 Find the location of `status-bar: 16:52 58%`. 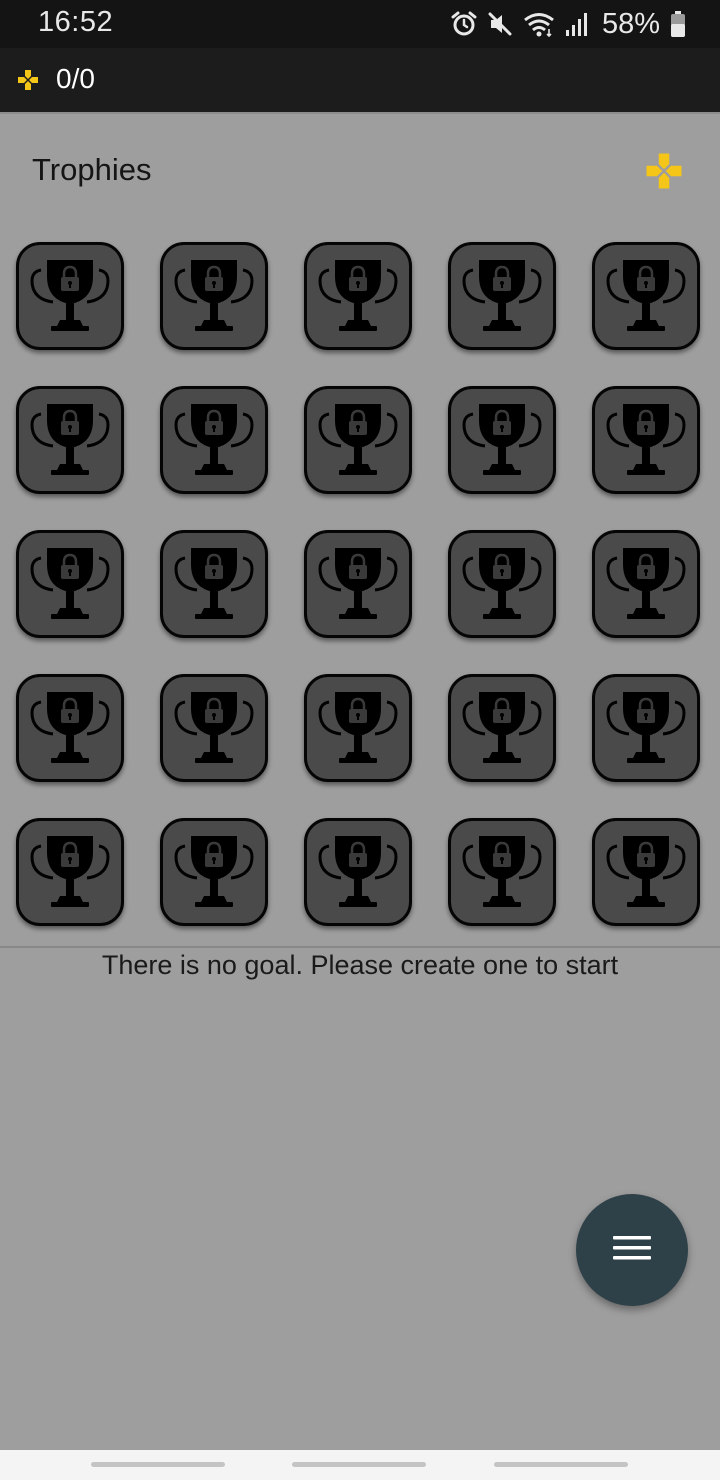

status-bar: 16:52 58% is located at coordinates (360, 24).